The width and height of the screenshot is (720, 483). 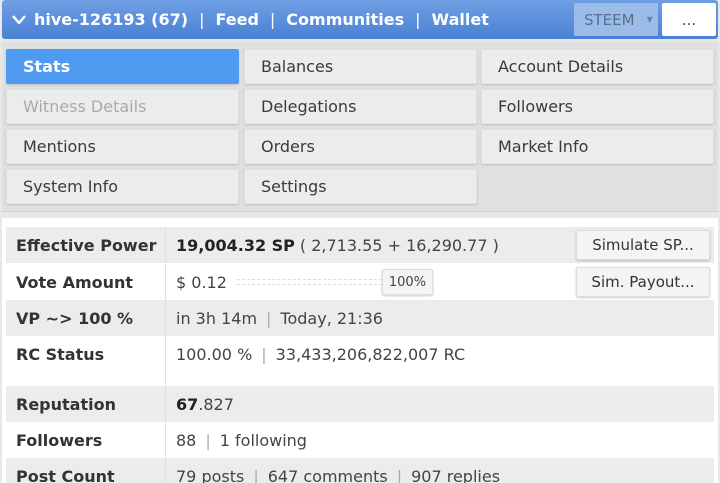 I want to click on stat-row-vp: VP ~> 100 % in 3h 14m | Today, 21:36, so click(x=360, y=318).